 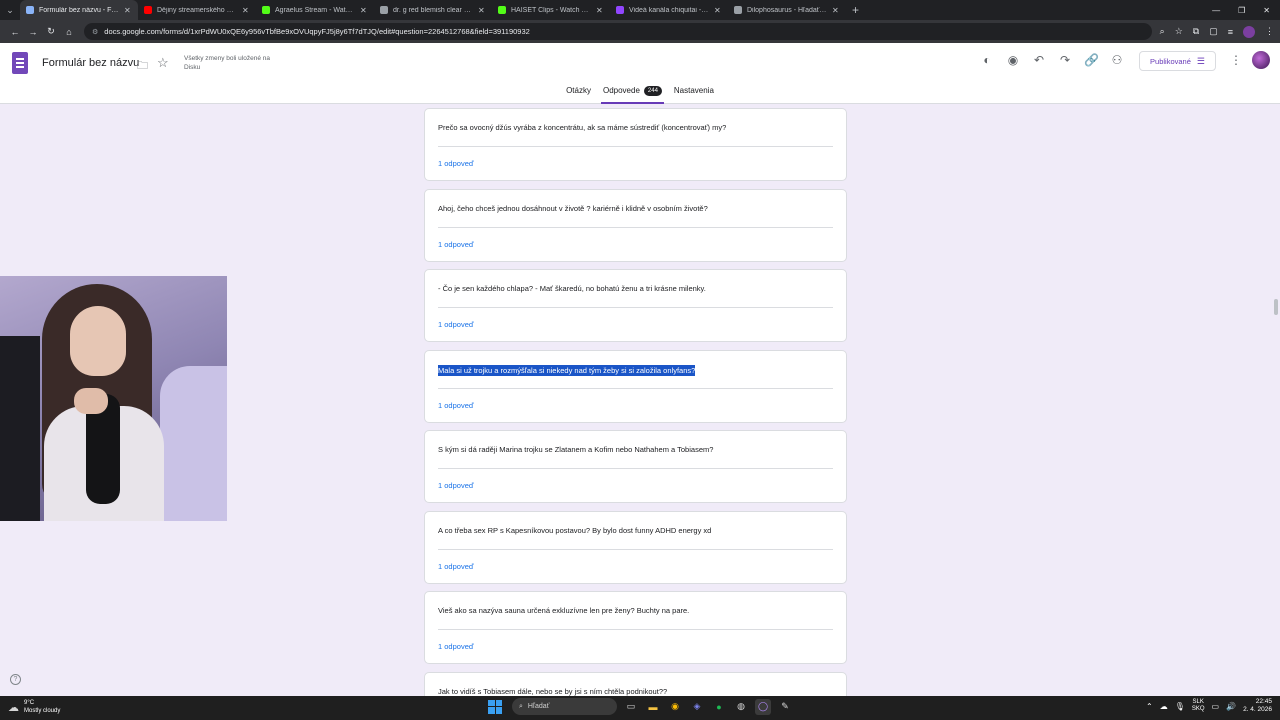 I want to click on tab-share-icon: ▢, so click(x=1213, y=31).